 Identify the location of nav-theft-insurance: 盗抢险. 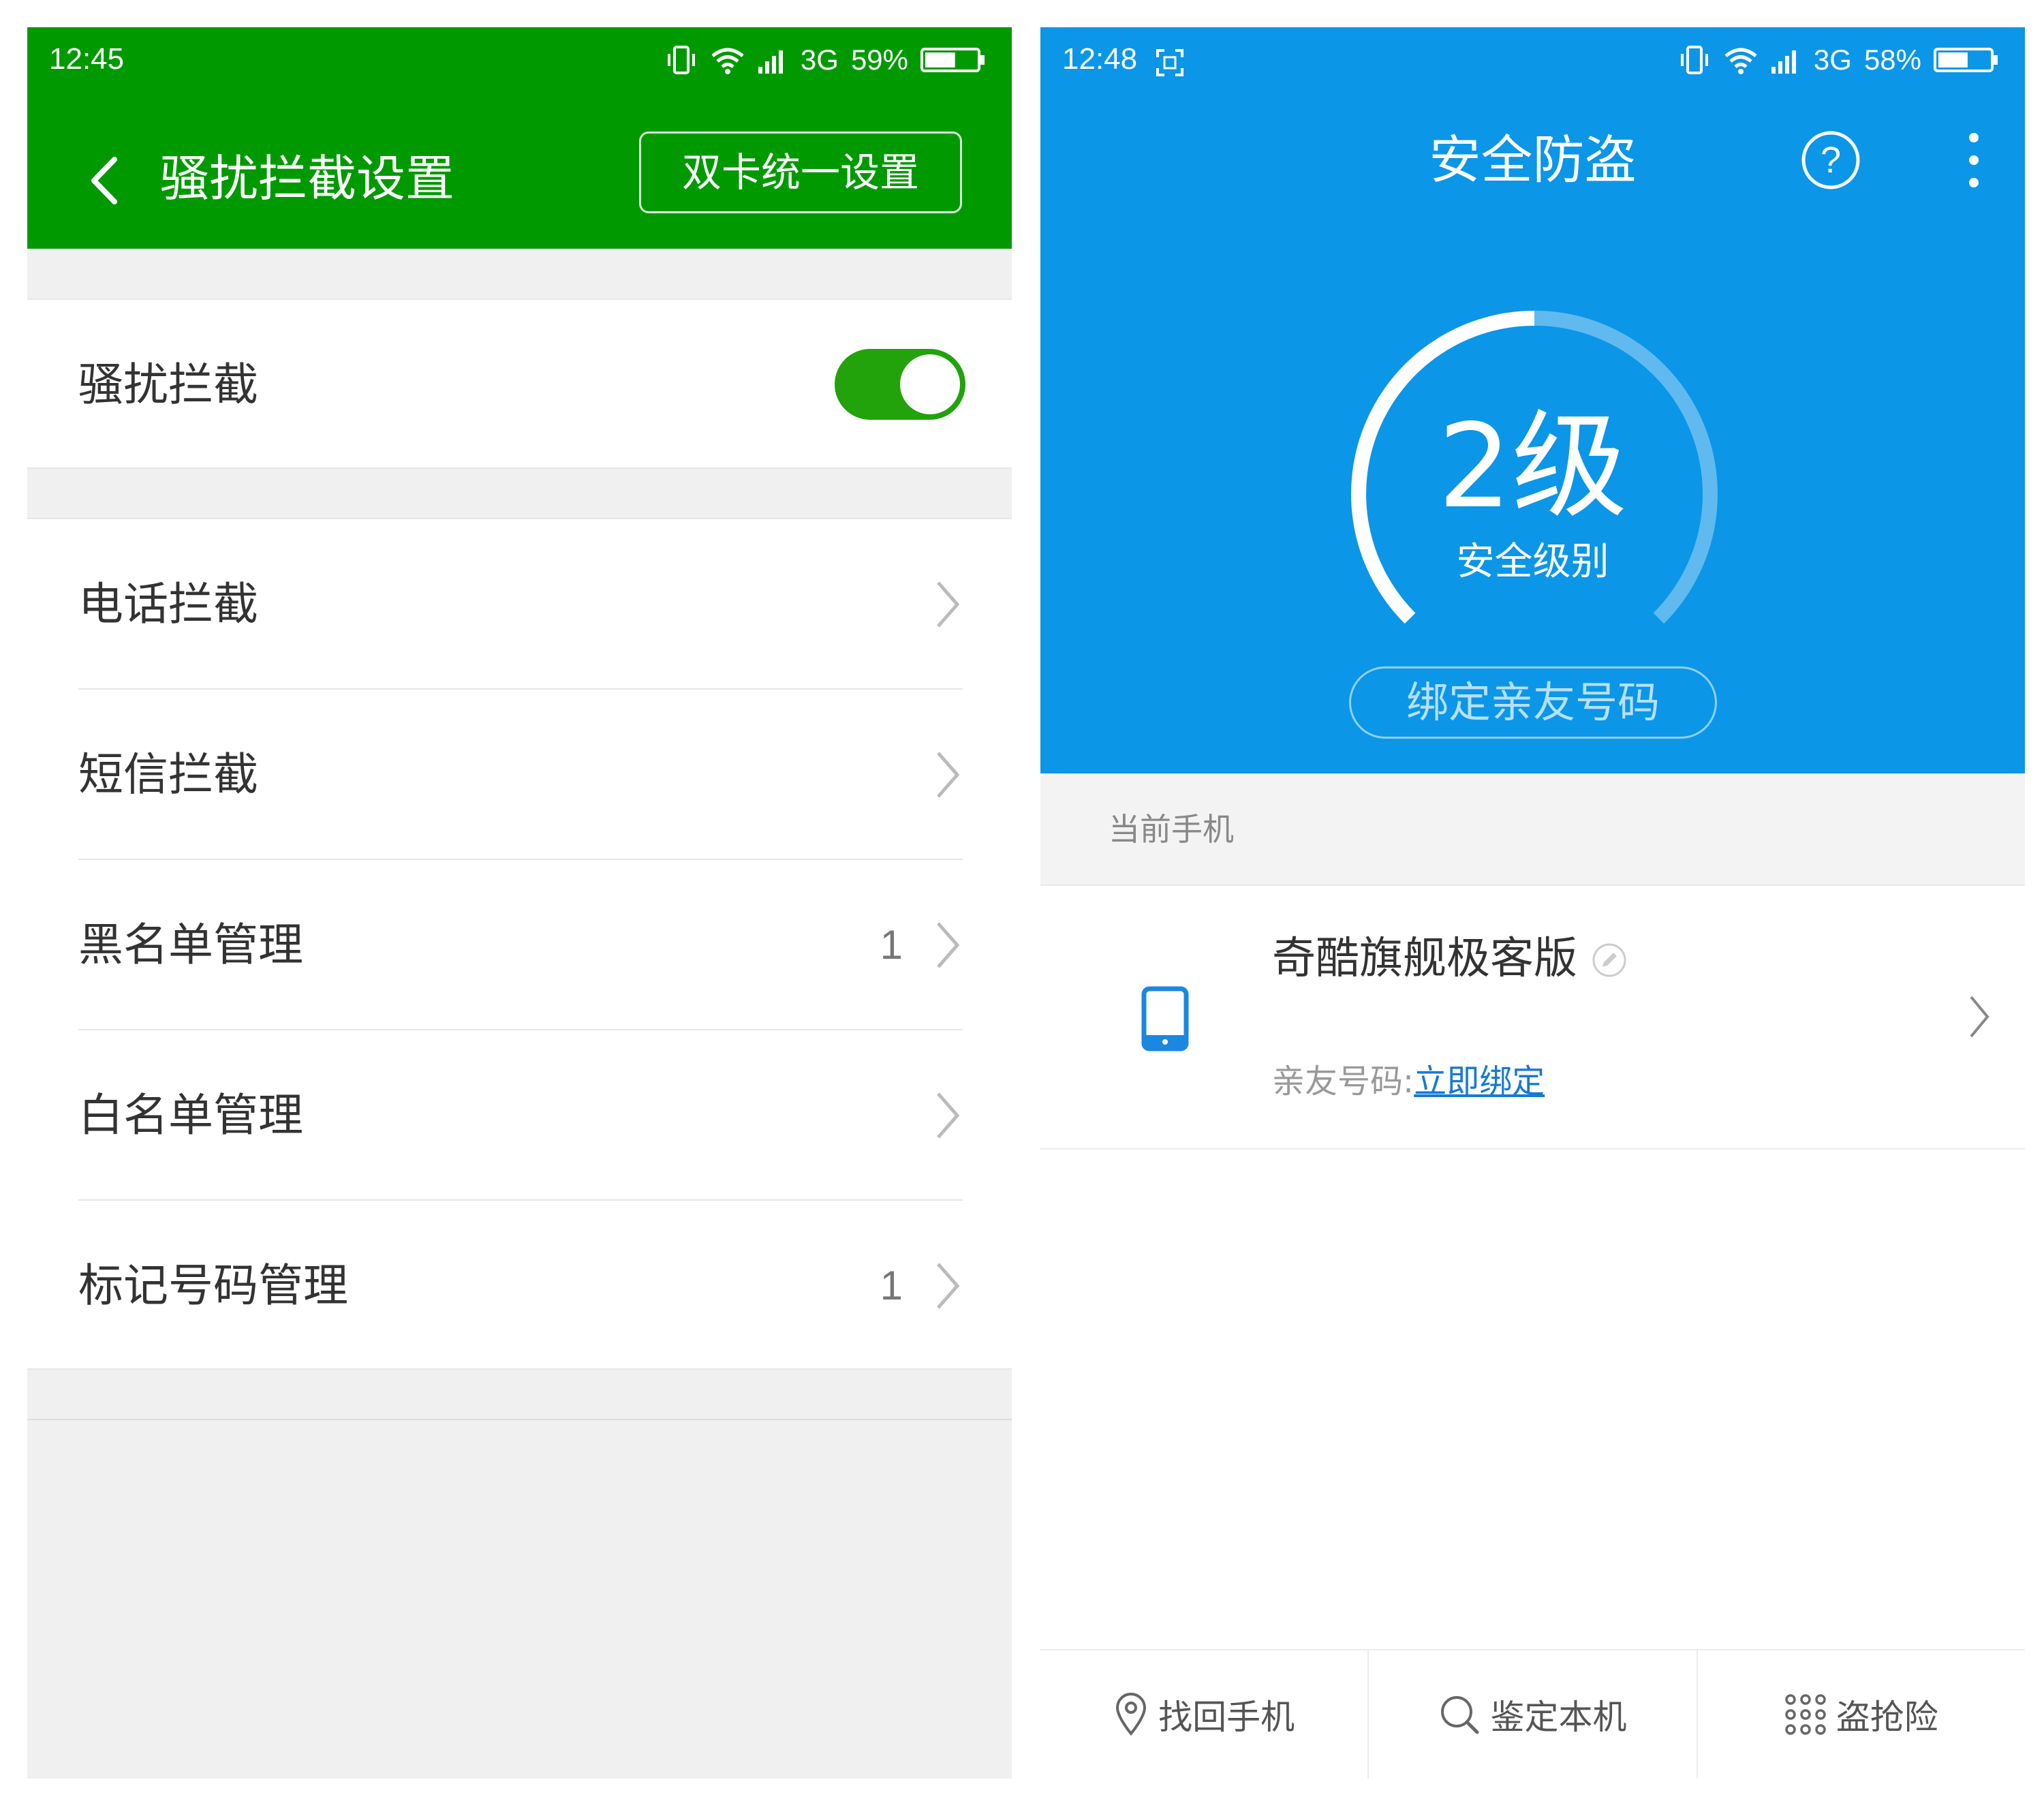
(1861, 1714).